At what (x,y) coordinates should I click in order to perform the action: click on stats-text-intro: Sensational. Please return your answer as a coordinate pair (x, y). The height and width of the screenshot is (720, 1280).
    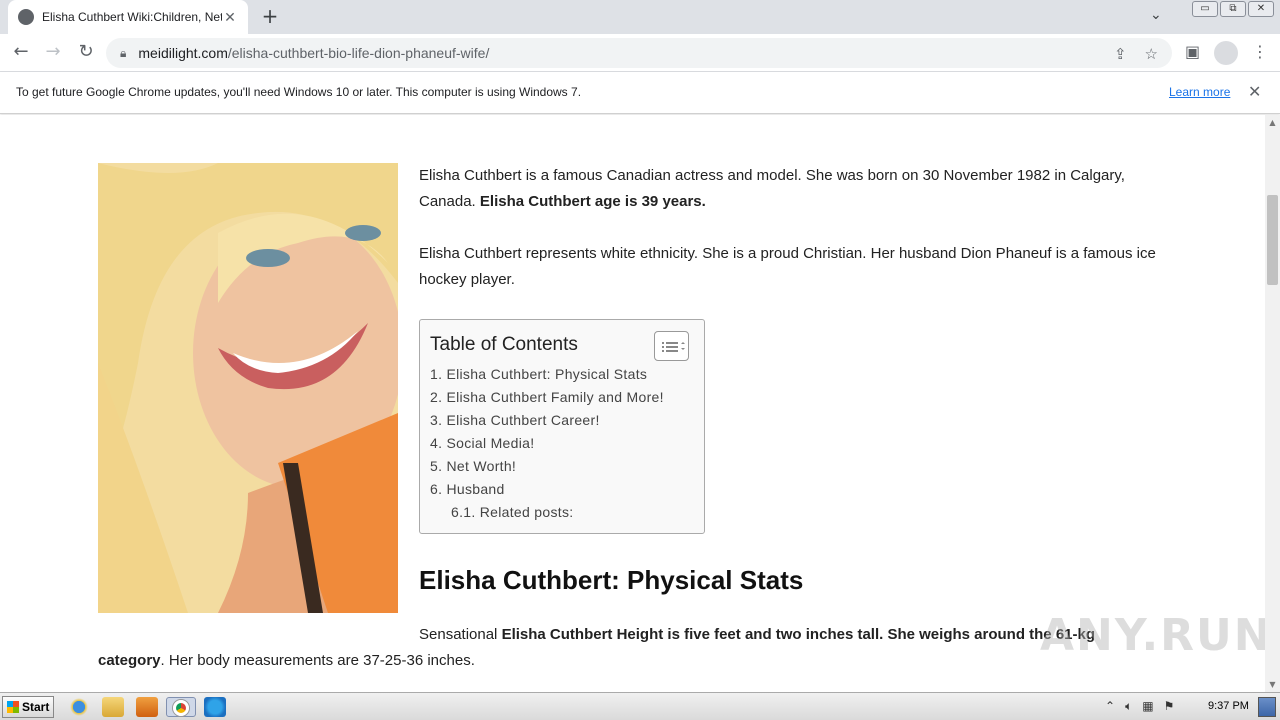
    Looking at the image, I should click on (460, 634).